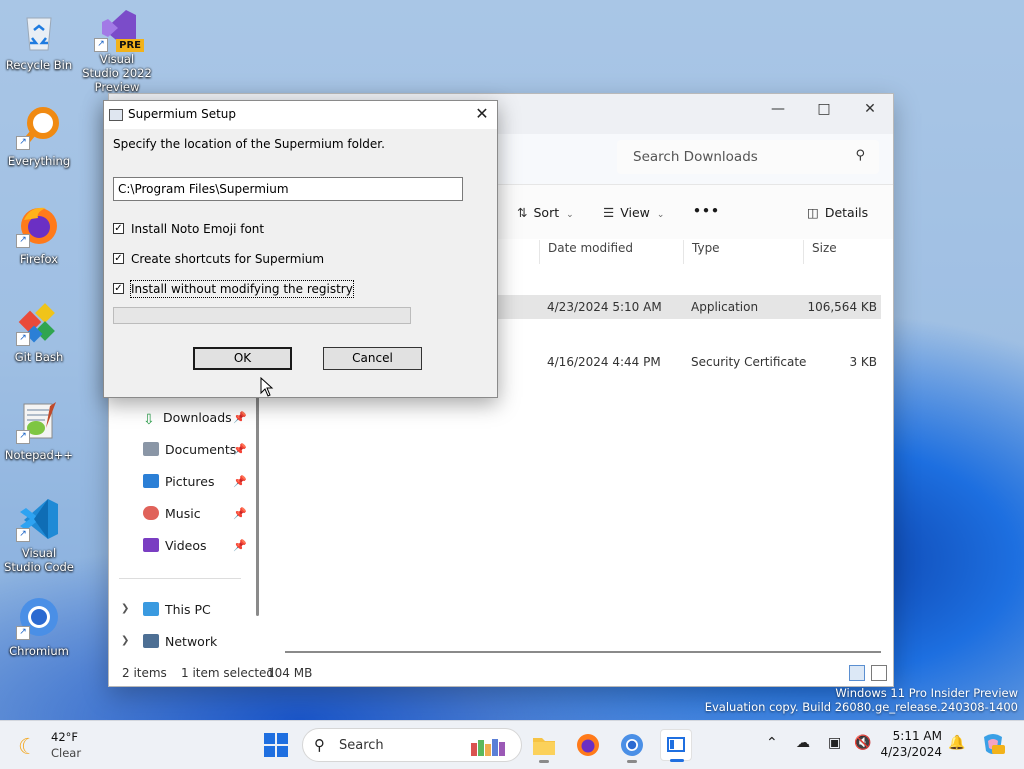 Image resolution: width=1024 pixels, height=769 pixels. Describe the element at coordinates (290, 673) in the screenshot. I see `status-size: 104 MB` at that location.